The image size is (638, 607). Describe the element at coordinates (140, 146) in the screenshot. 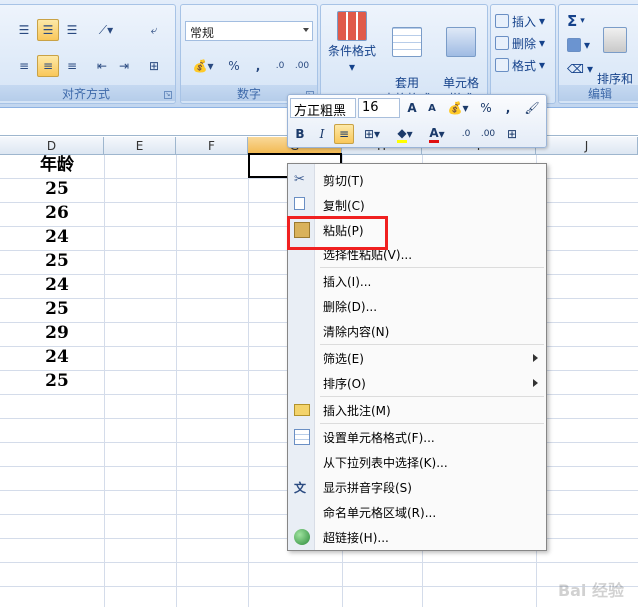

I see `column-header-E: E` at that location.